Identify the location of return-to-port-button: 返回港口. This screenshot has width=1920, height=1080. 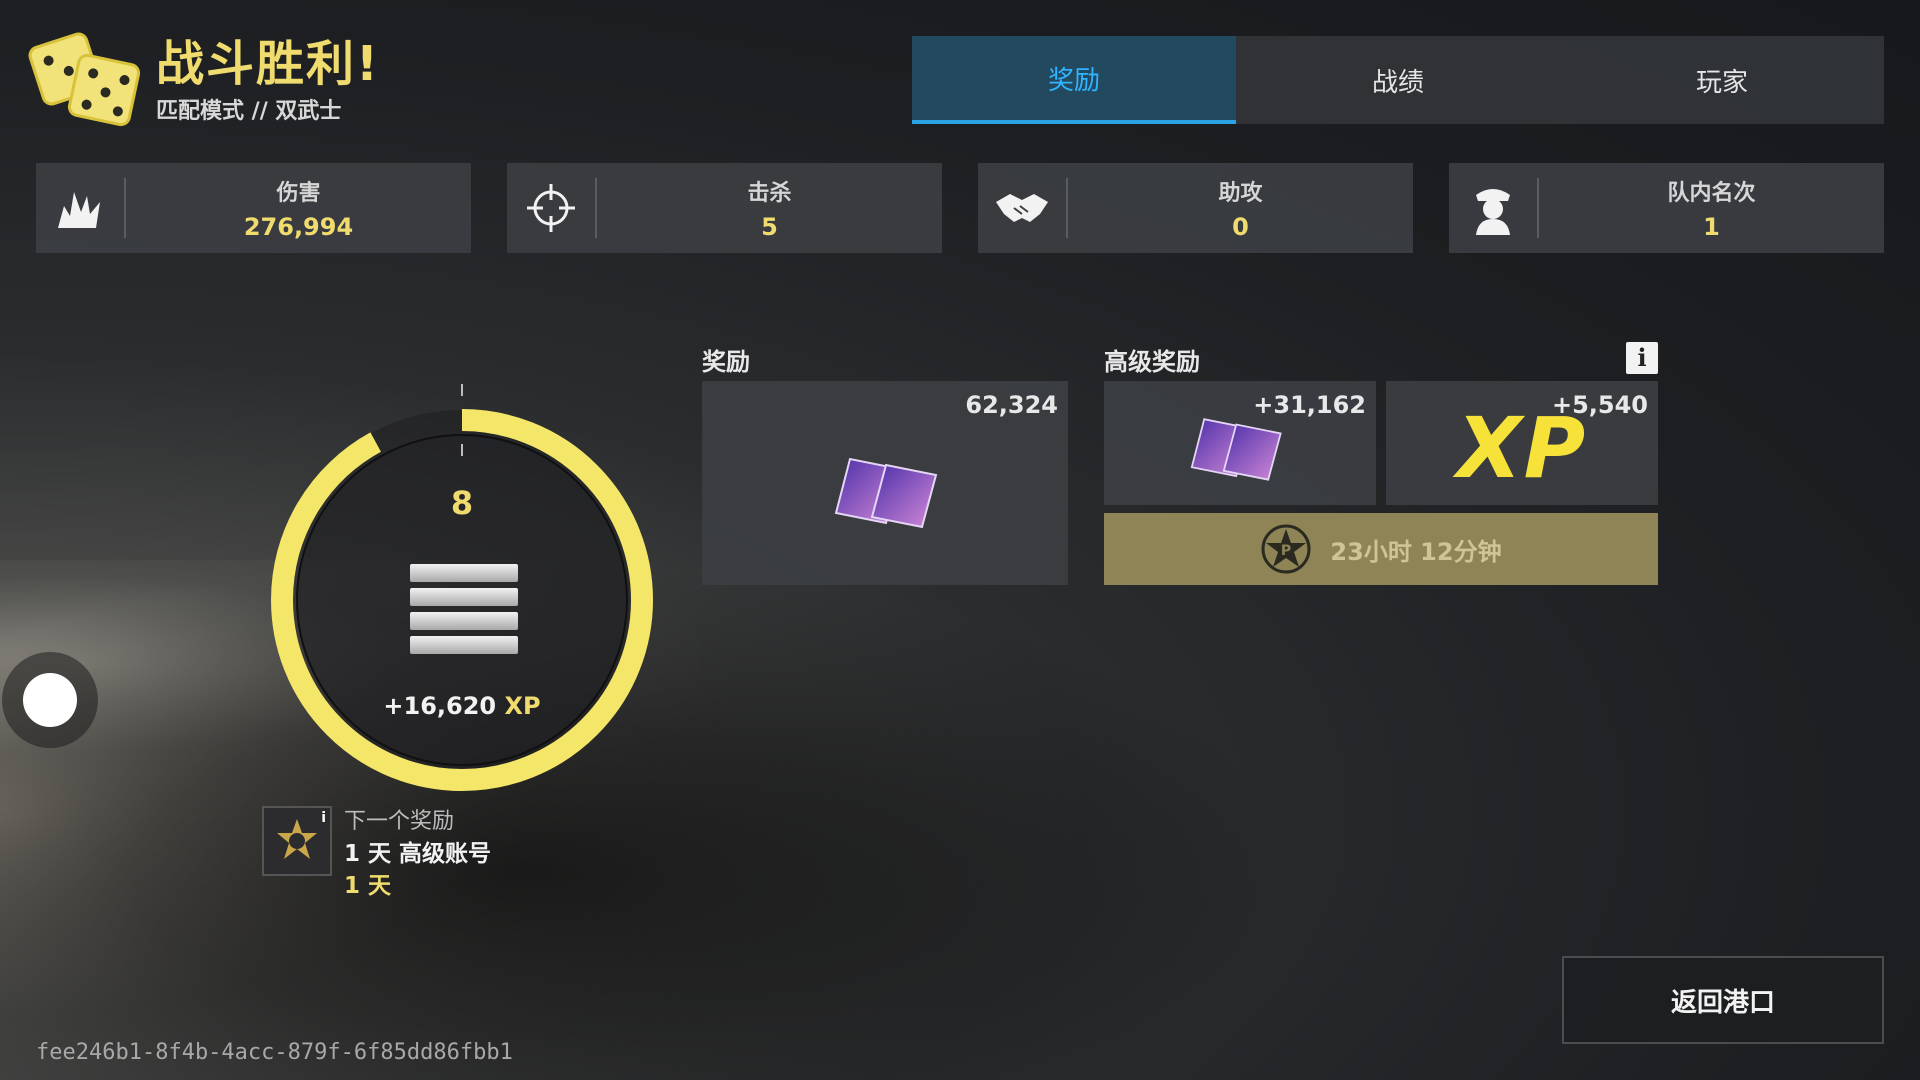
(1723, 1000).